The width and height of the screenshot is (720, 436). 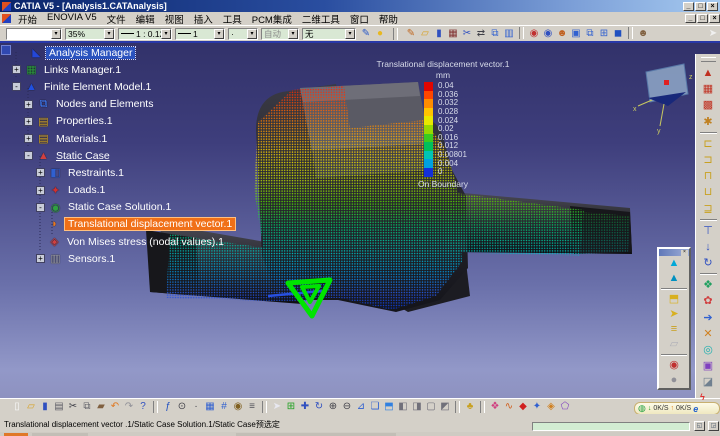 I want to click on help-cursor-icon: ?, so click(x=143, y=407).